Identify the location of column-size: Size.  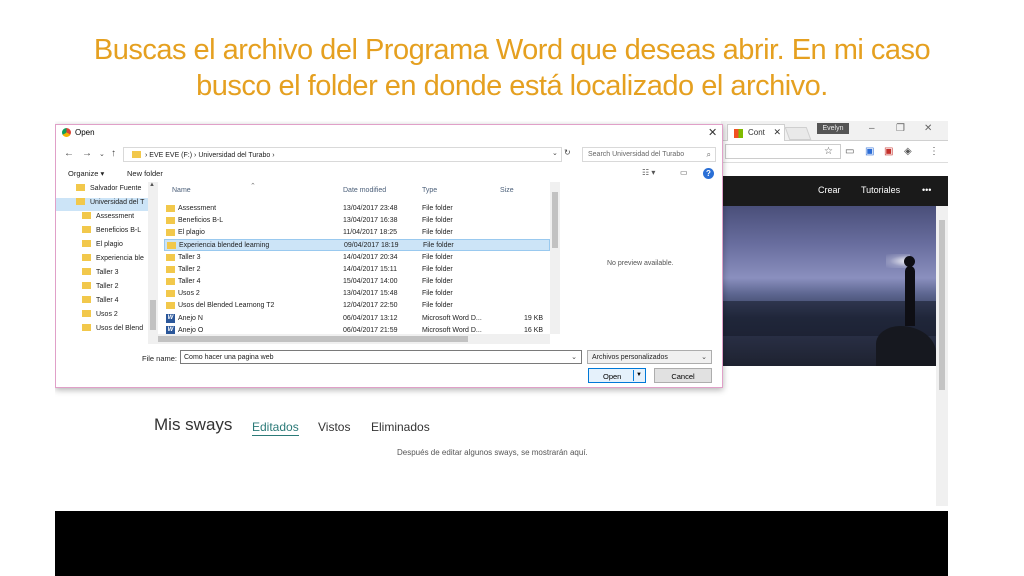
(507, 190).